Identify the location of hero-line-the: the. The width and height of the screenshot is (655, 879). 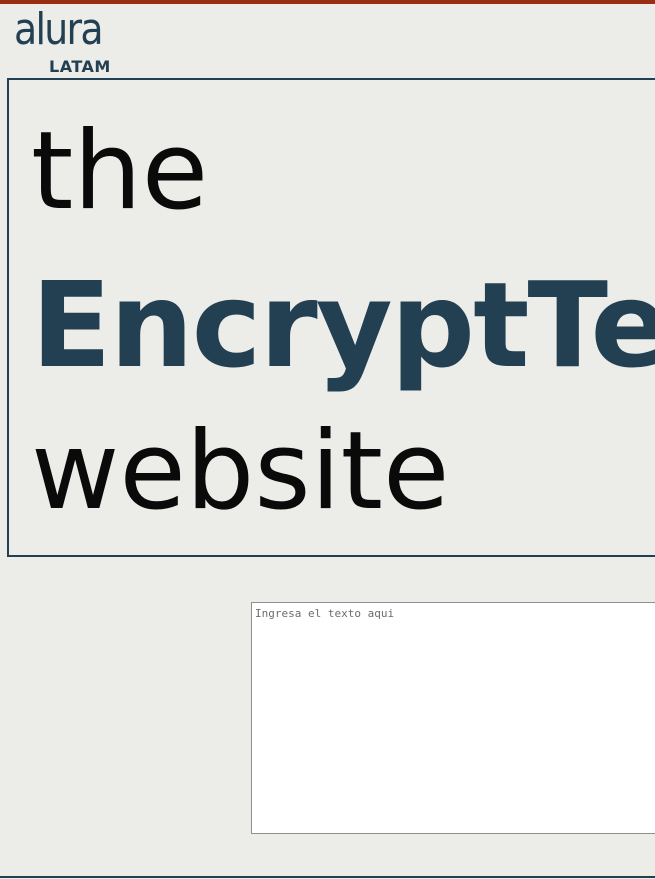
(120, 171).